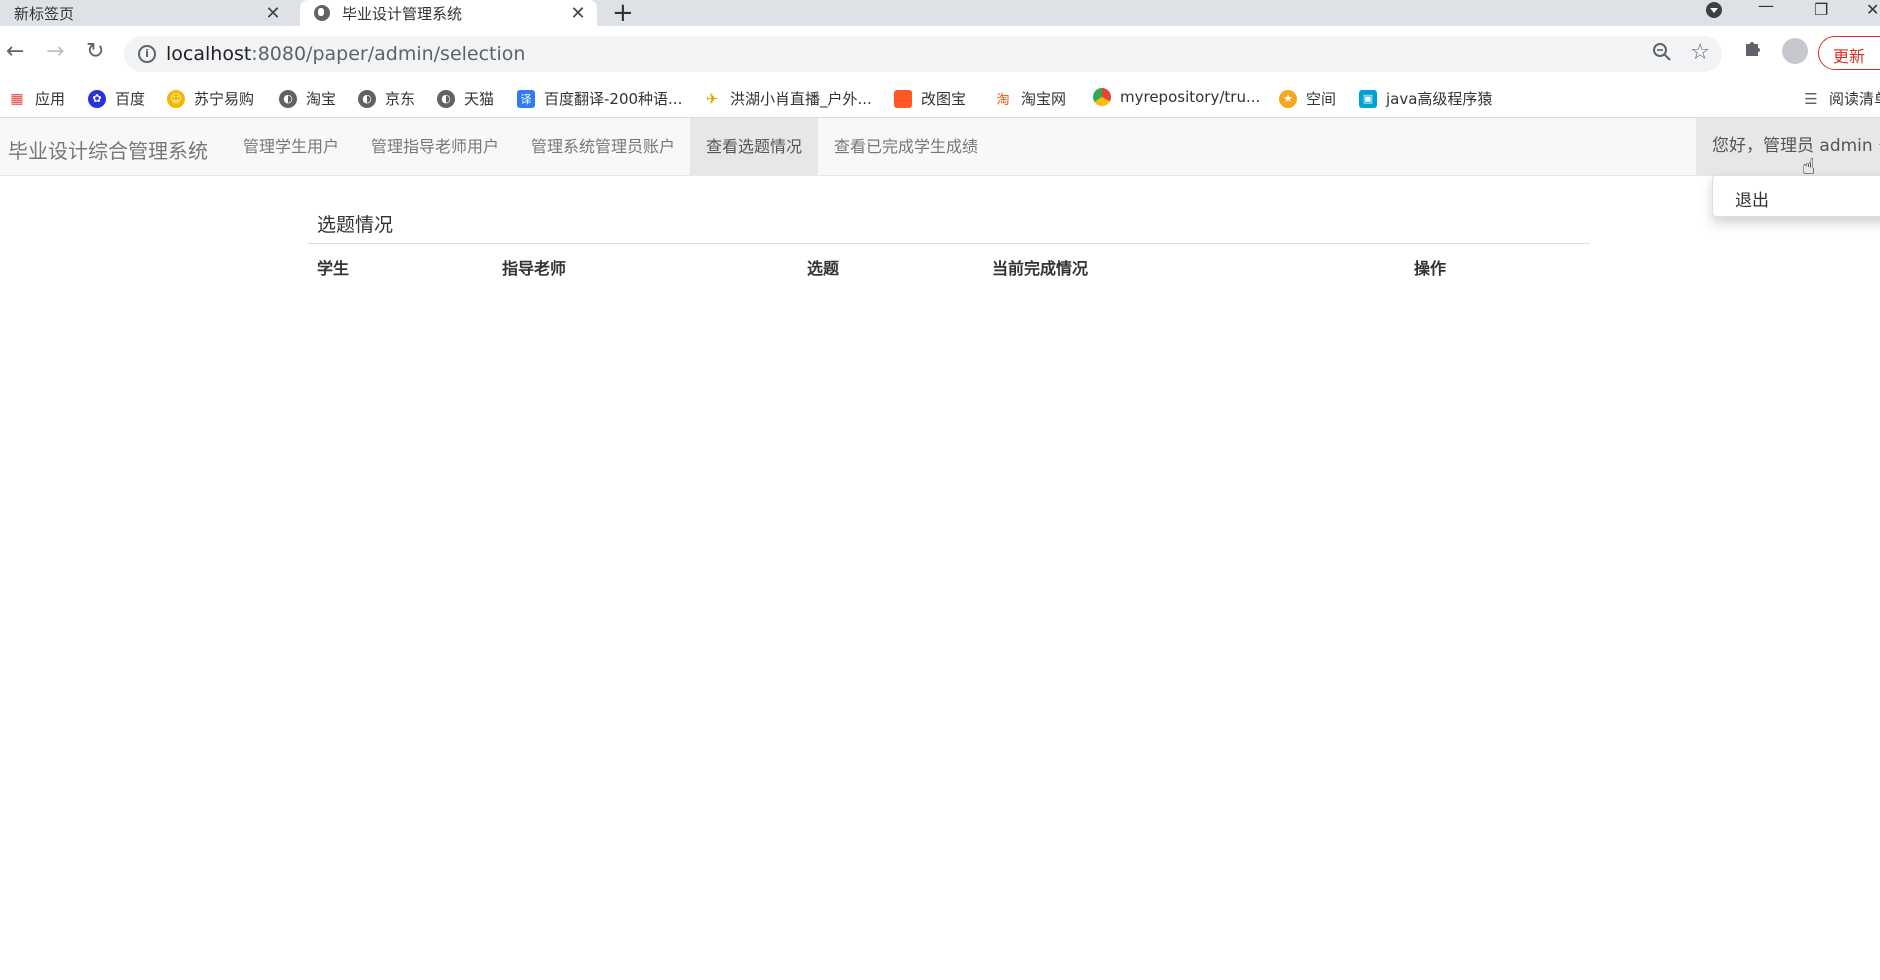 This screenshot has height=980, width=1880. I want to click on bookmark-gaitubao: 改图宝, so click(930, 98).